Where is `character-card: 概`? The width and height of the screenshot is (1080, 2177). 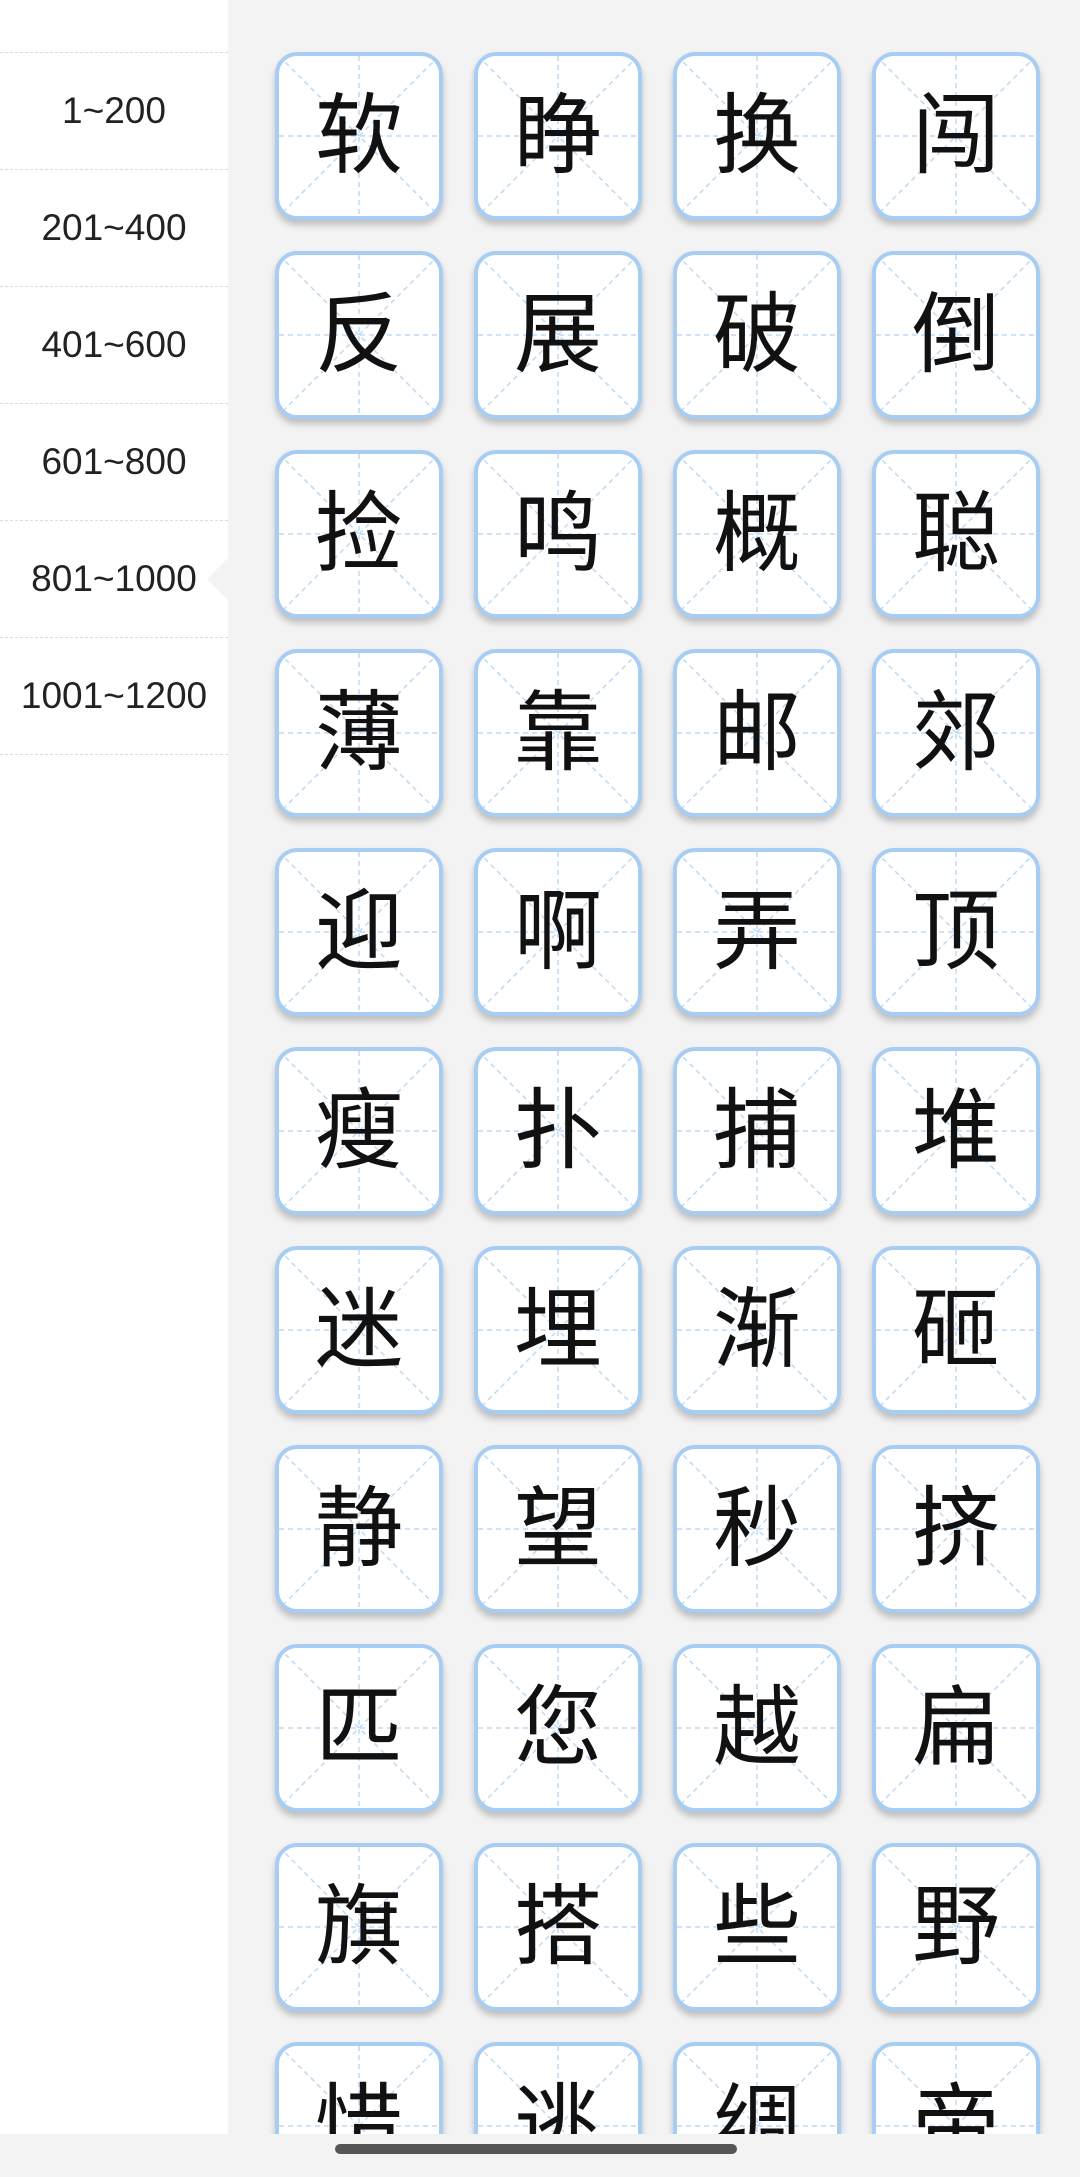
character-card: 概 is located at coordinates (757, 534).